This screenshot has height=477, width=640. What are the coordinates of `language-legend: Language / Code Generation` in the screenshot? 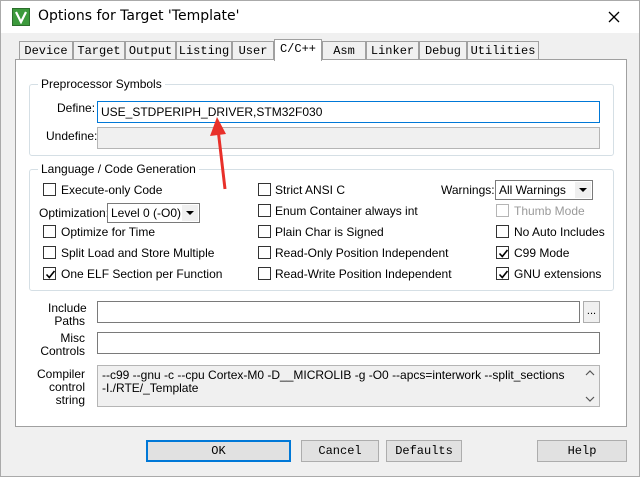 It's located at (118, 169).